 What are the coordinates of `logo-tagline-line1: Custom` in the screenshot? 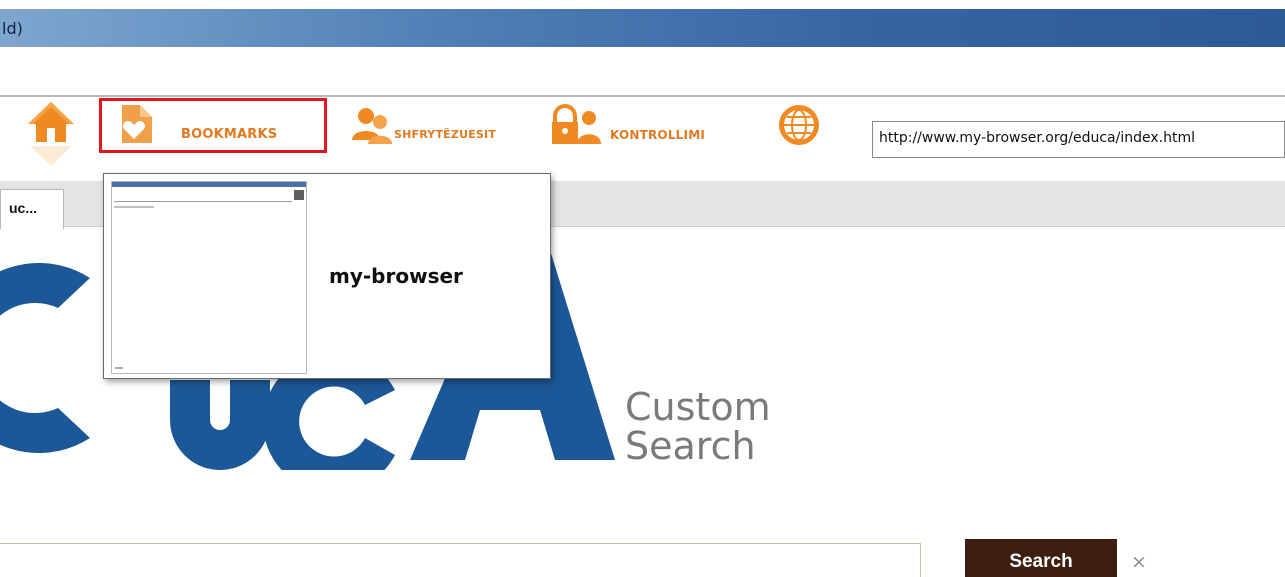 It's located at (698, 407).